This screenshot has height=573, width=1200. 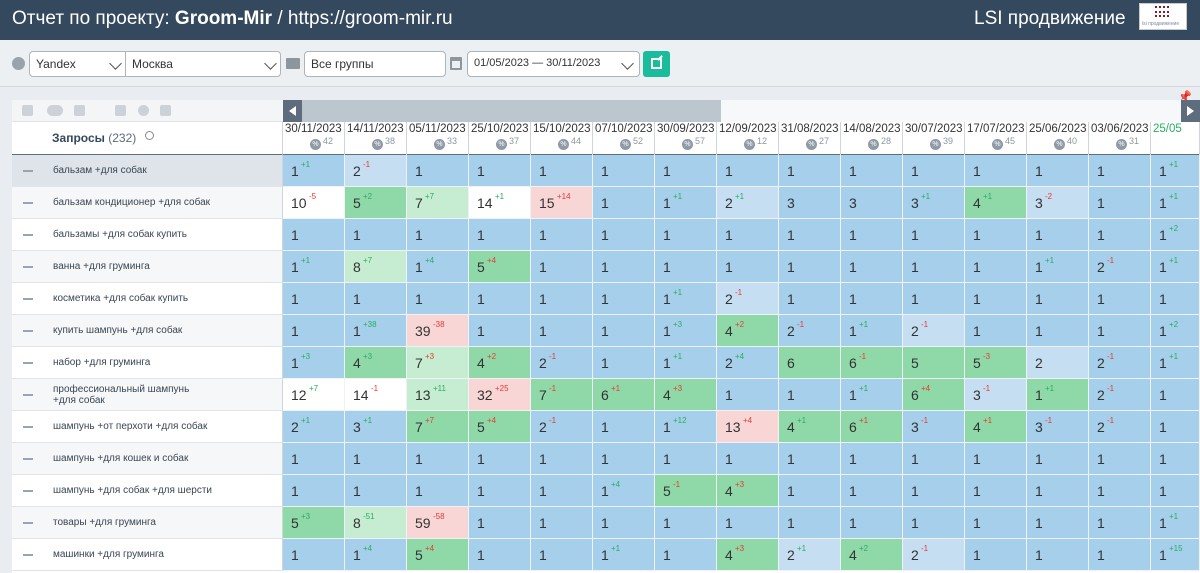 What do you see at coordinates (128, 395) in the screenshot?
I see `query-text: профессиональный шампунь +для собак` at bounding box center [128, 395].